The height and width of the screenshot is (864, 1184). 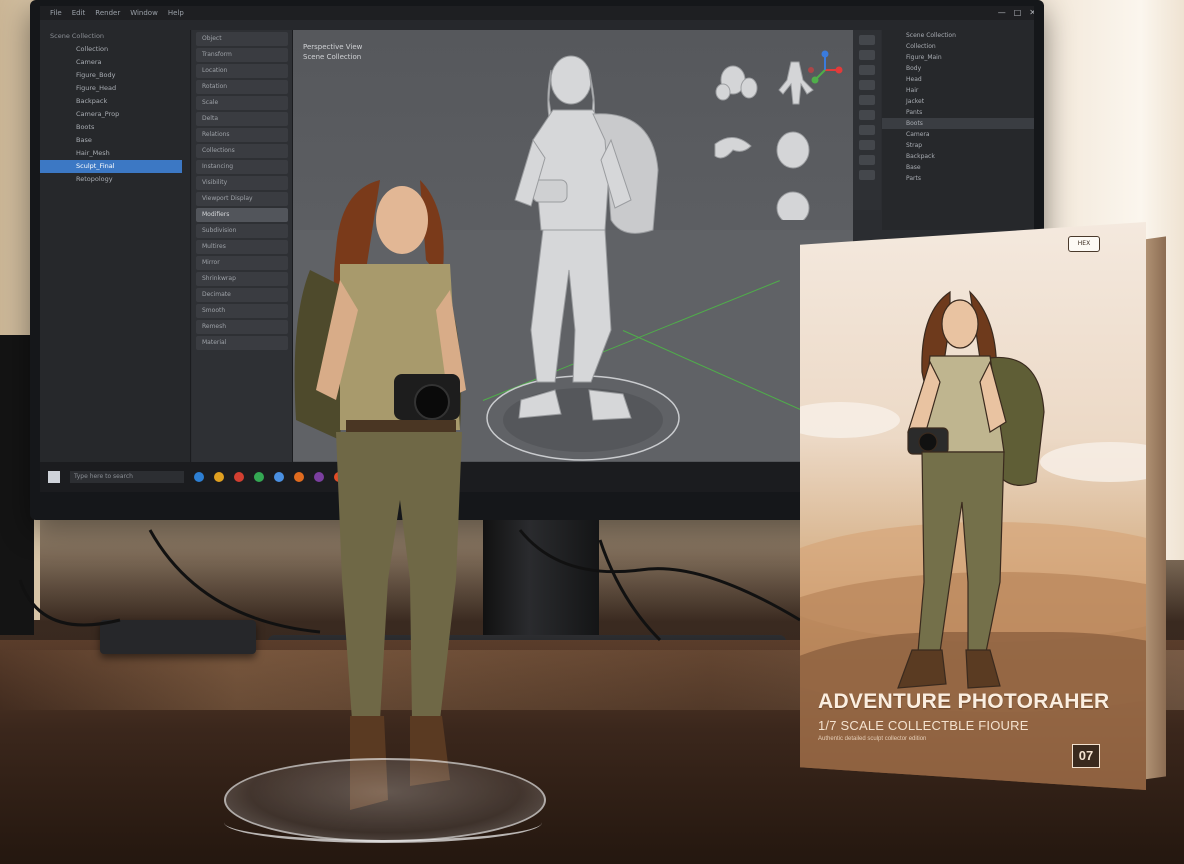 I want to click on taskbar-search: Type here to search, so click(x=127, y=477).